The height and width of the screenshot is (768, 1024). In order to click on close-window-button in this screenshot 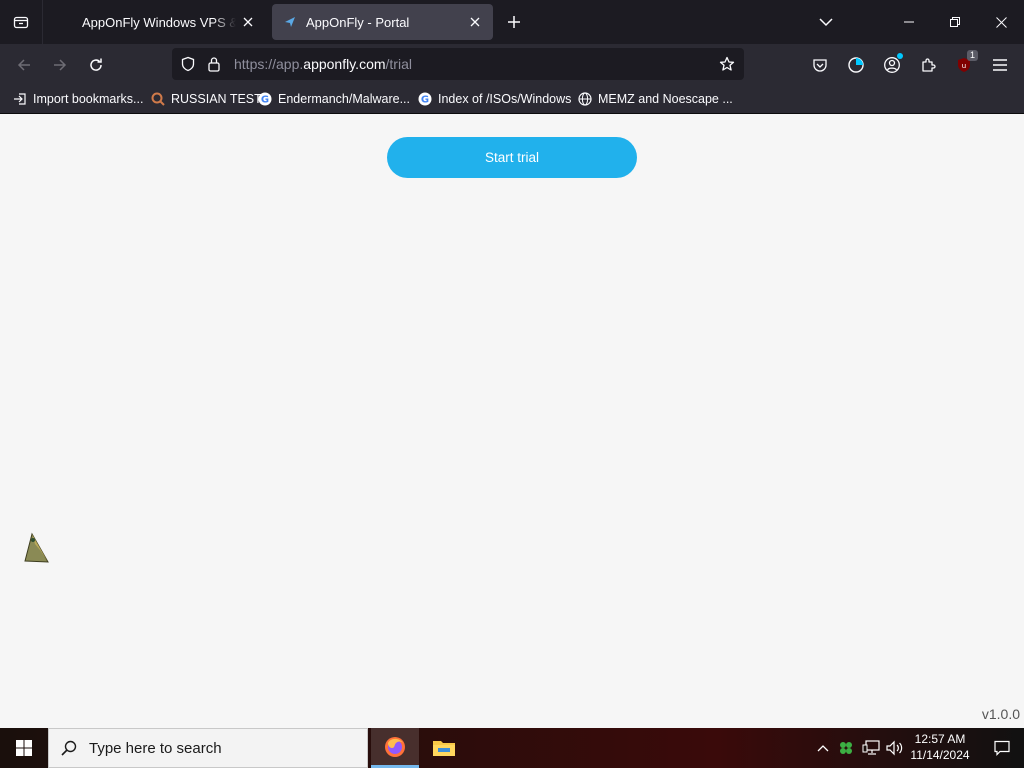, I will do `click(1001, 22)`.